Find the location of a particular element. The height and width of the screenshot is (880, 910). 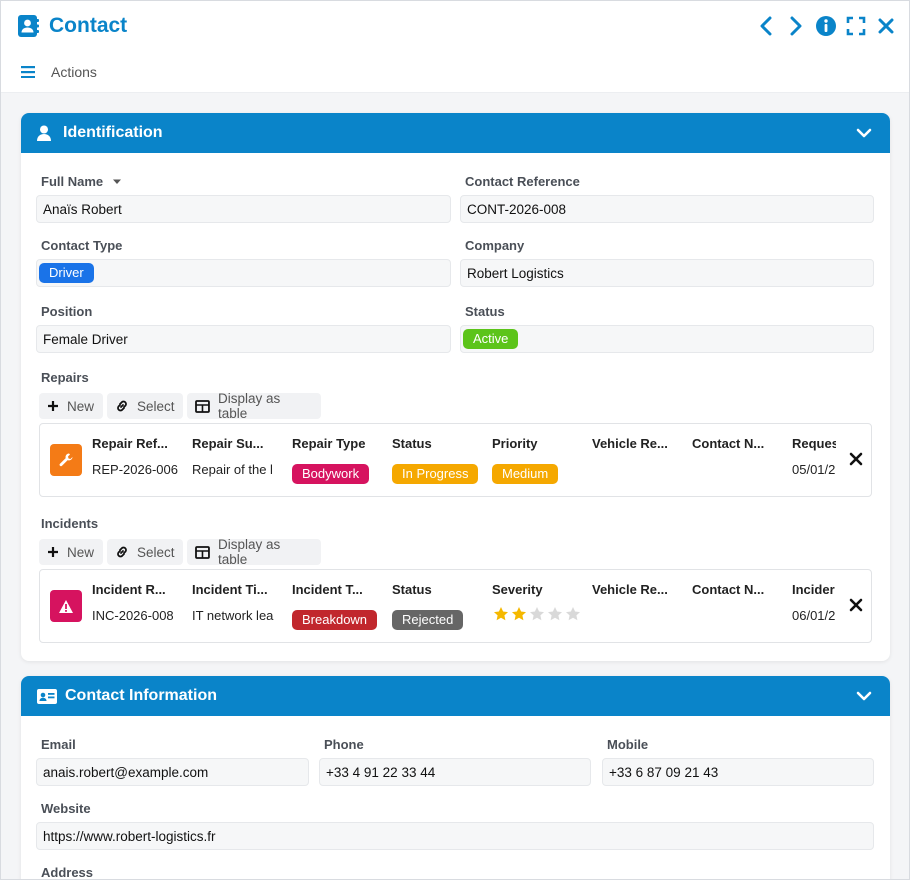

incident-col-header: Severity is located at coordinates (538, 589).